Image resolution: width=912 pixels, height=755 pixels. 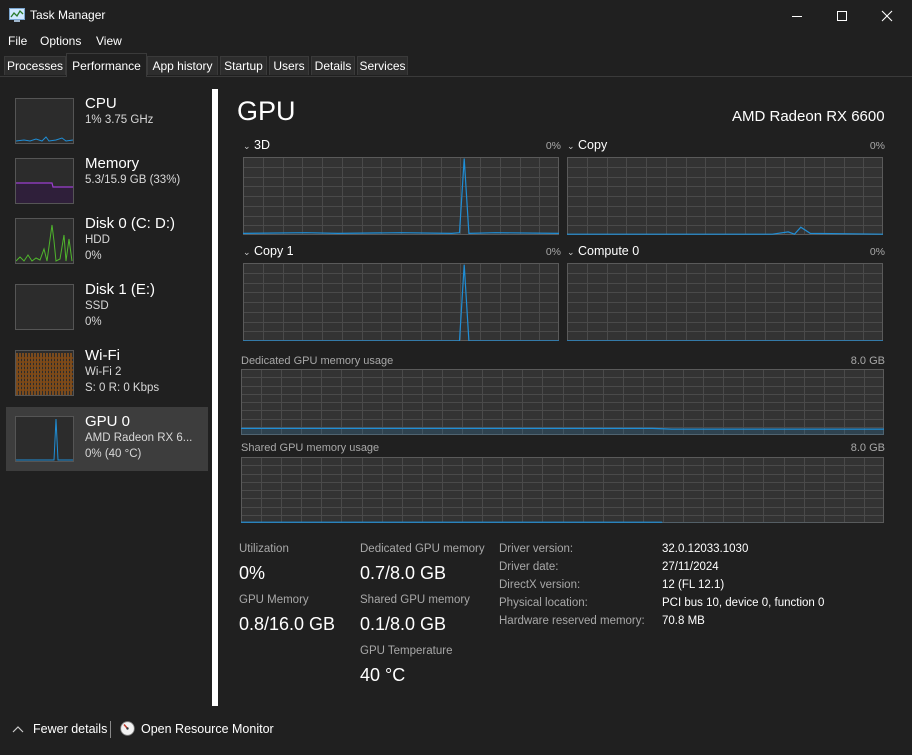 What do you see at coordinates (543, 603) in the screenshot?
I see `physical-location-label: Physical location:` at bounding box center [543, 603].